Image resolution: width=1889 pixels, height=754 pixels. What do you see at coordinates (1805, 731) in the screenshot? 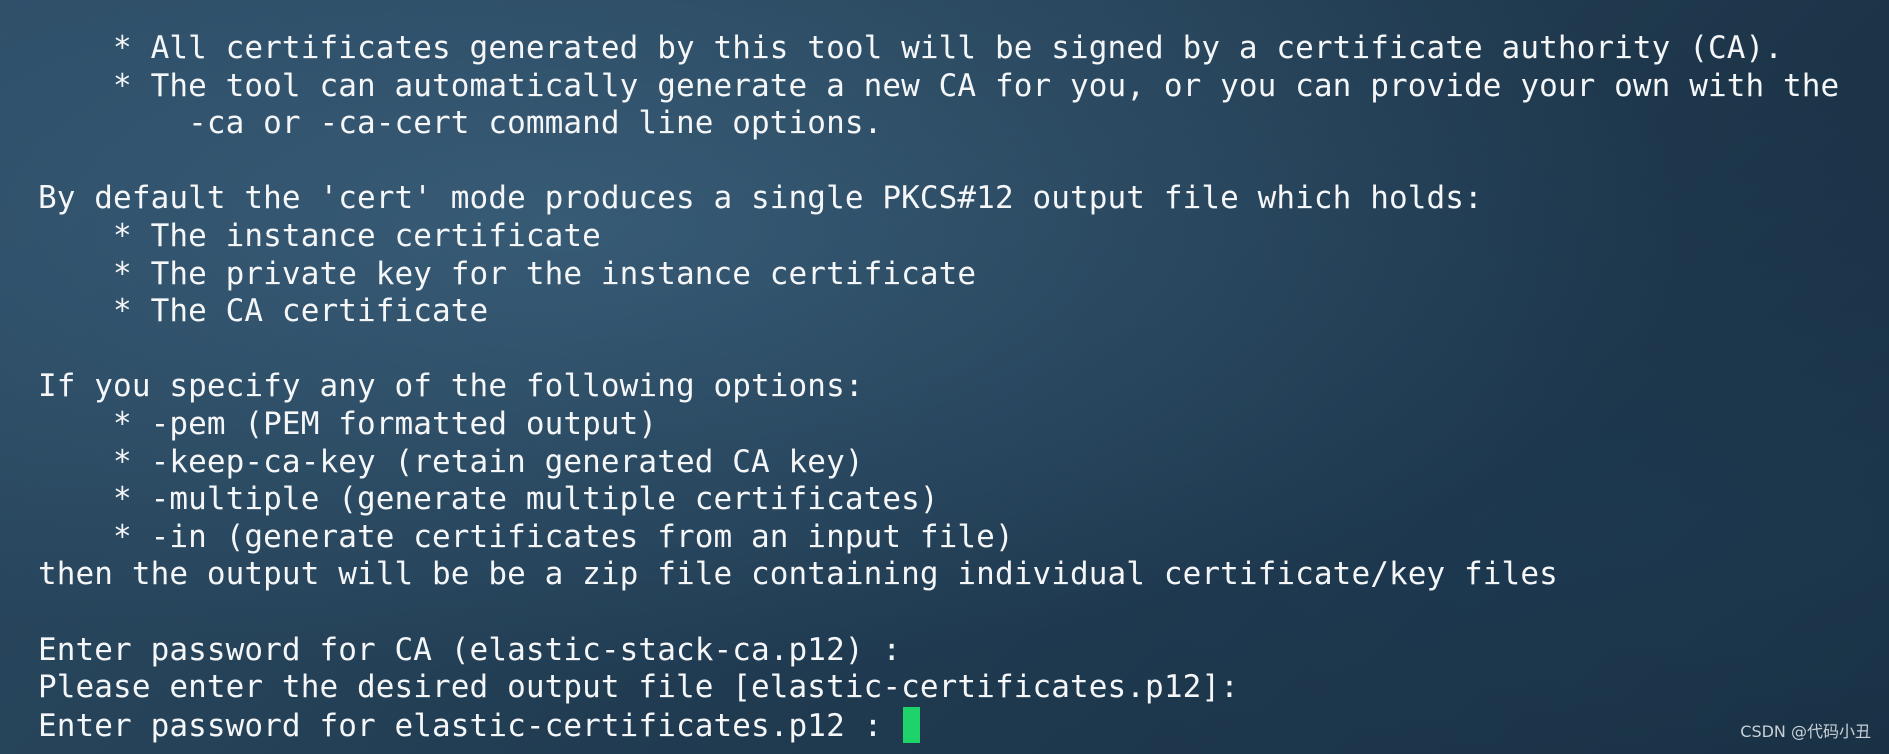
I see `watermark: CSDN @代码小丑` at bounding box center [1805, 731].